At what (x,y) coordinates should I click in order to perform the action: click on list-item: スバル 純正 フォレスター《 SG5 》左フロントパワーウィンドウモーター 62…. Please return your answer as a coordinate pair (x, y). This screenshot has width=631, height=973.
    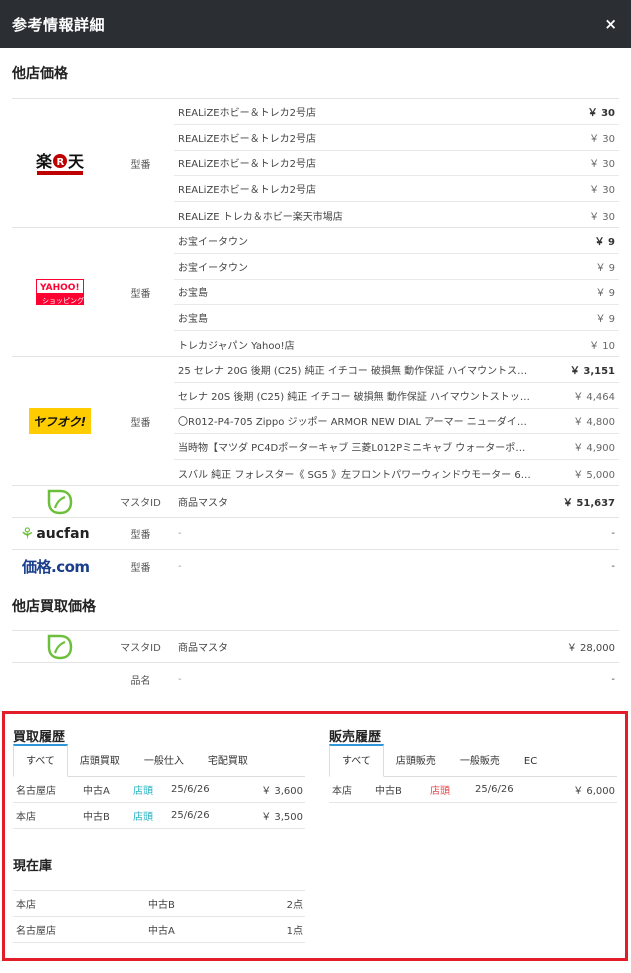
    Looking at the image, I should click on (396, 475).